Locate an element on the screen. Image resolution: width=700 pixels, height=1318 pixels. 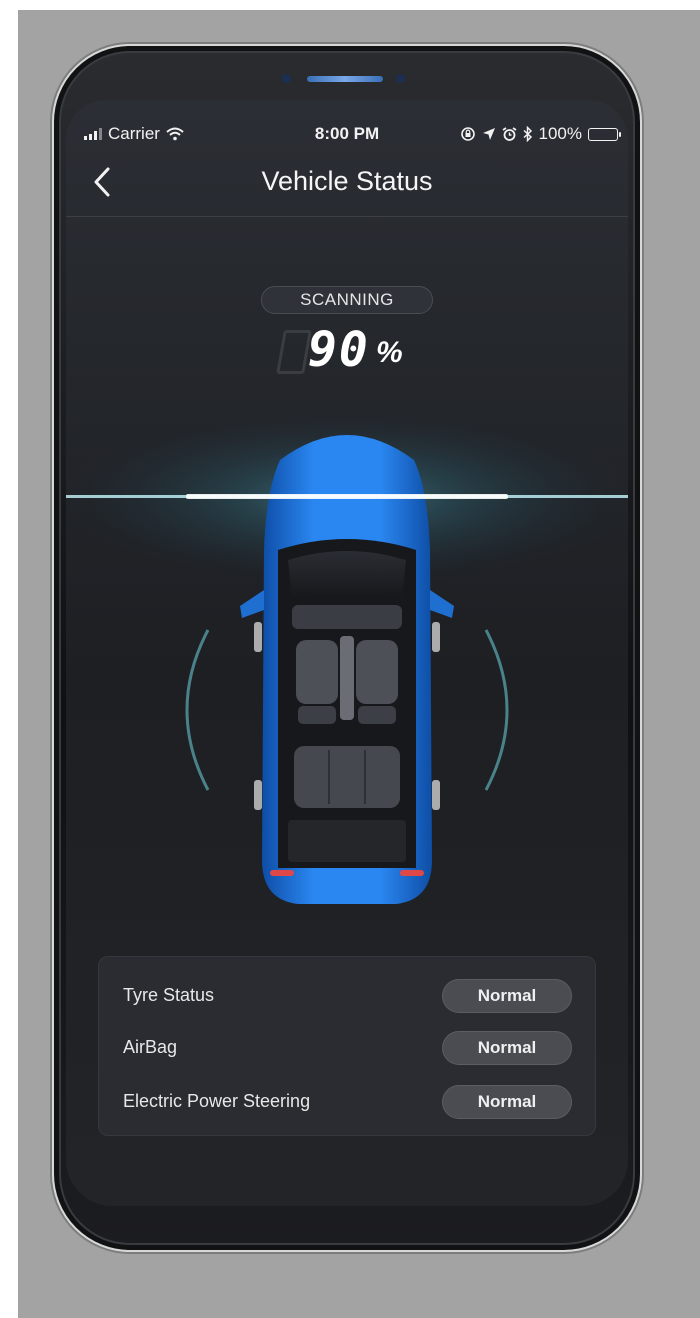
earpiece-speaker is located at coordinates (345, 79).